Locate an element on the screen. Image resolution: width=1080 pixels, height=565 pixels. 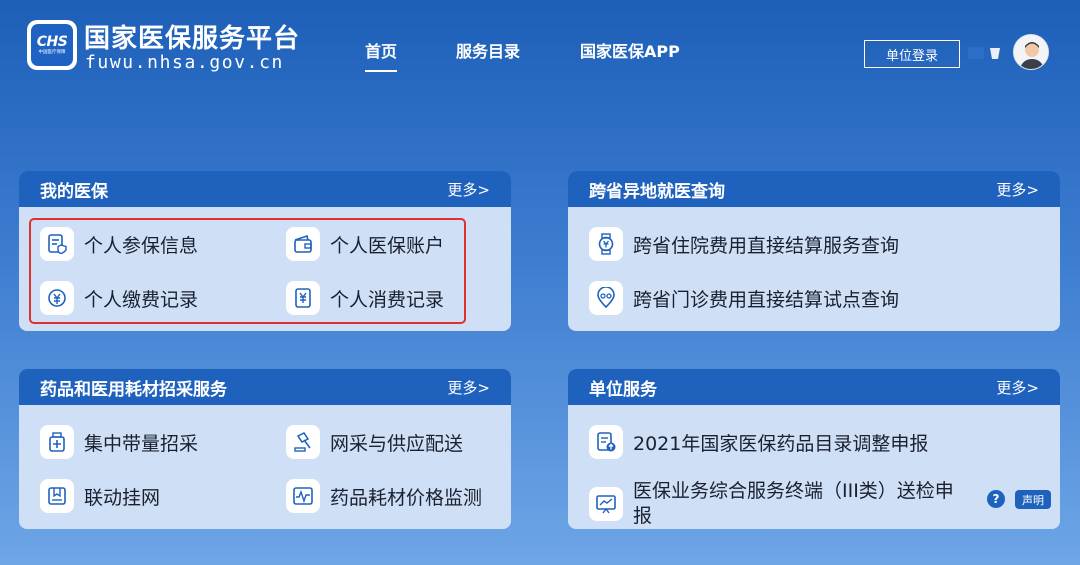
item-label: 药品耗材价格监测 is located at coordinates (406, 497).